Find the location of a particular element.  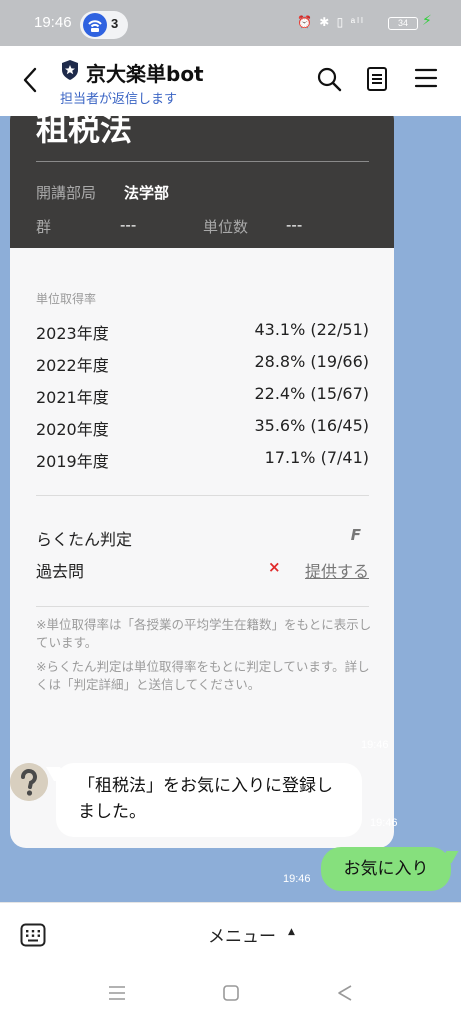

question-mark-avatar-icon is located at coordinates (29, 782).